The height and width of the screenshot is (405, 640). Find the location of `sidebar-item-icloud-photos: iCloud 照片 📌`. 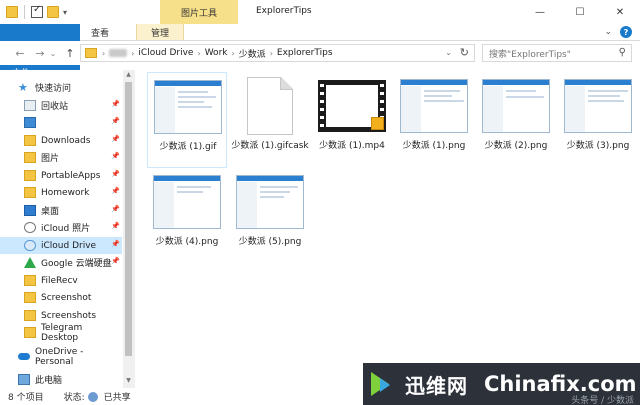

sidebar-item-icloud-photos: iCloud 照片 📌 is located at coordinates (73, 227).